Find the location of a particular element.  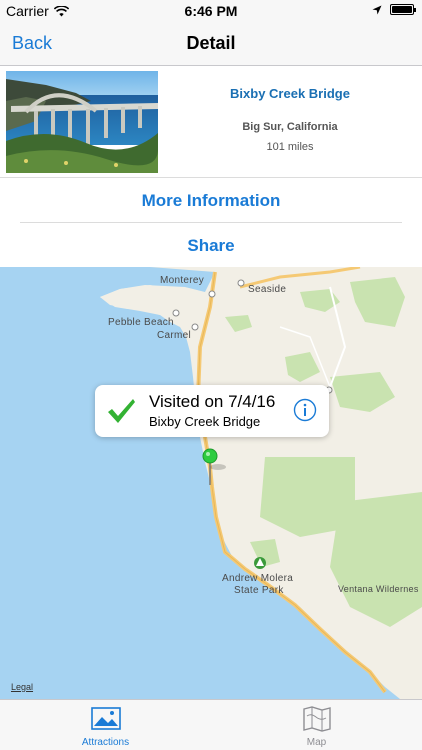

status-bar: Carrier 6:46 PM is located at coordinates (211, 11).